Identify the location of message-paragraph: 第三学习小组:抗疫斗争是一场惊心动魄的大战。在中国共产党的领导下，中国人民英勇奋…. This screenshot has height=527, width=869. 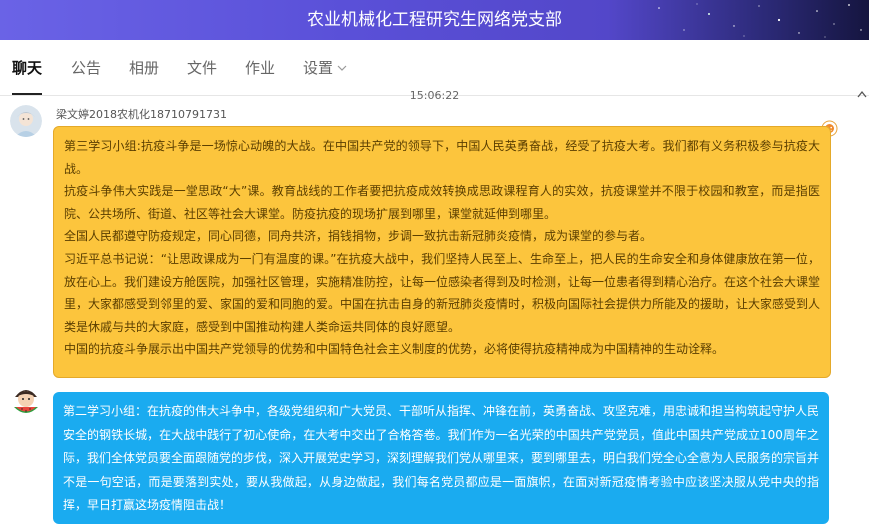
(442, 157).